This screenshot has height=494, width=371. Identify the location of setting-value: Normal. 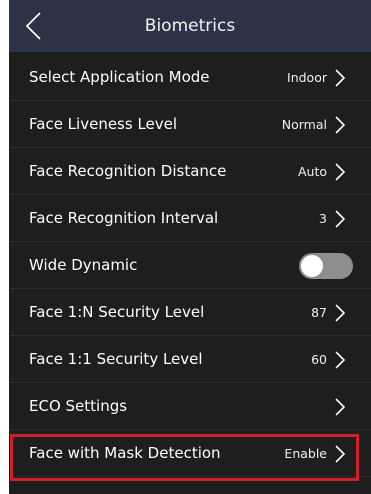
(304, 124).